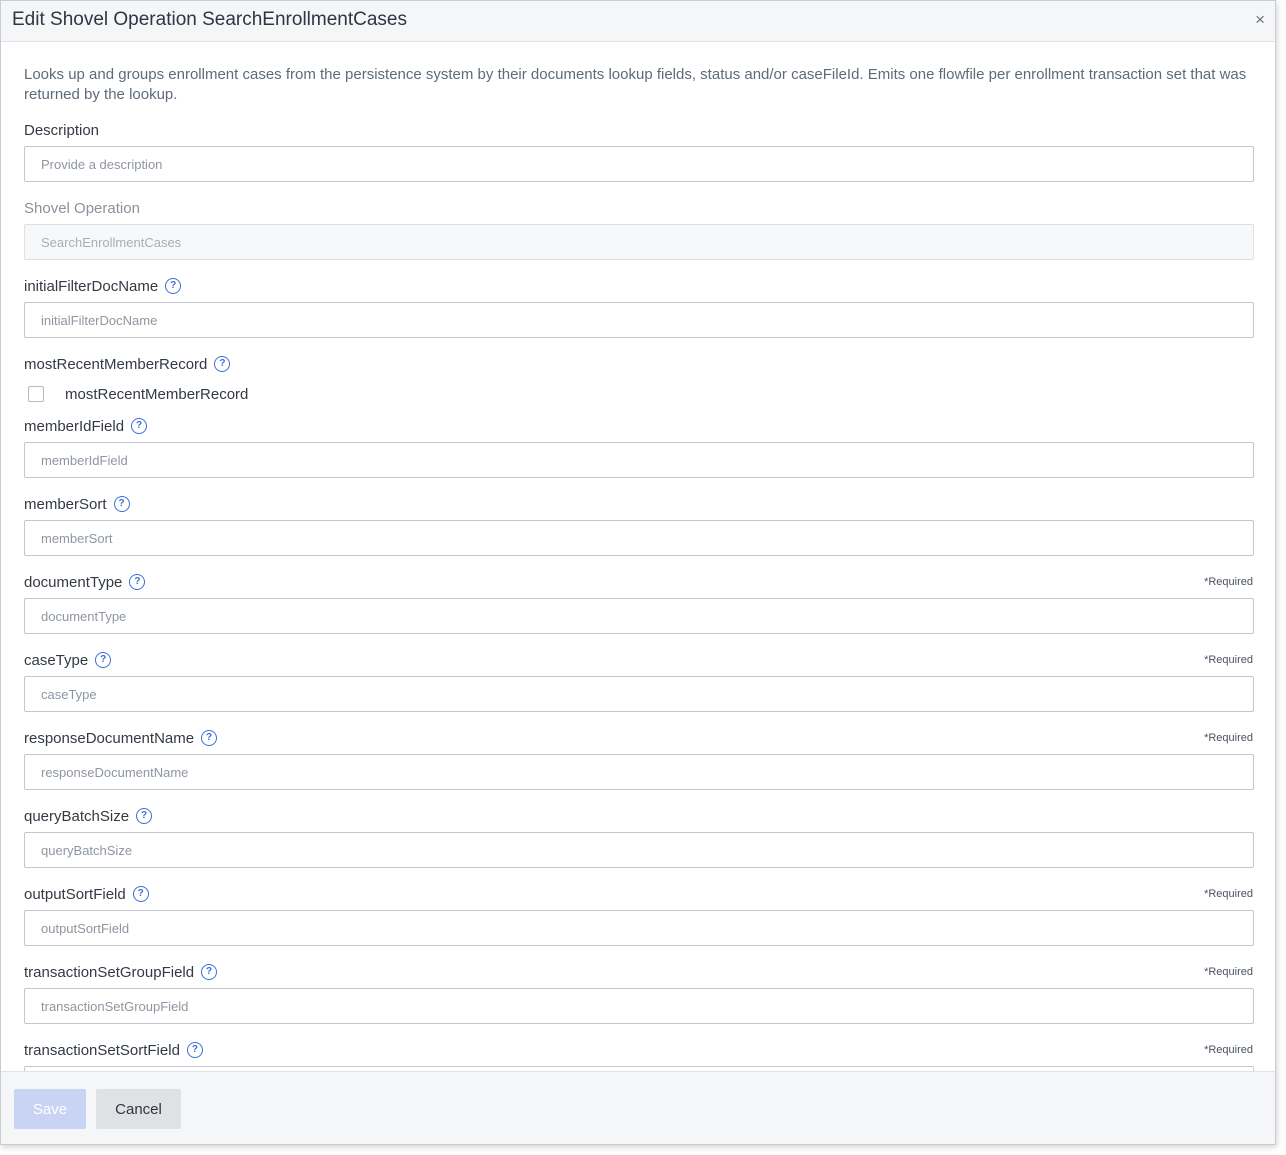 The width and height of the screenshot is (1286, 1155). I want to click on initial-filter-doc-name-input, so click(639, 320).